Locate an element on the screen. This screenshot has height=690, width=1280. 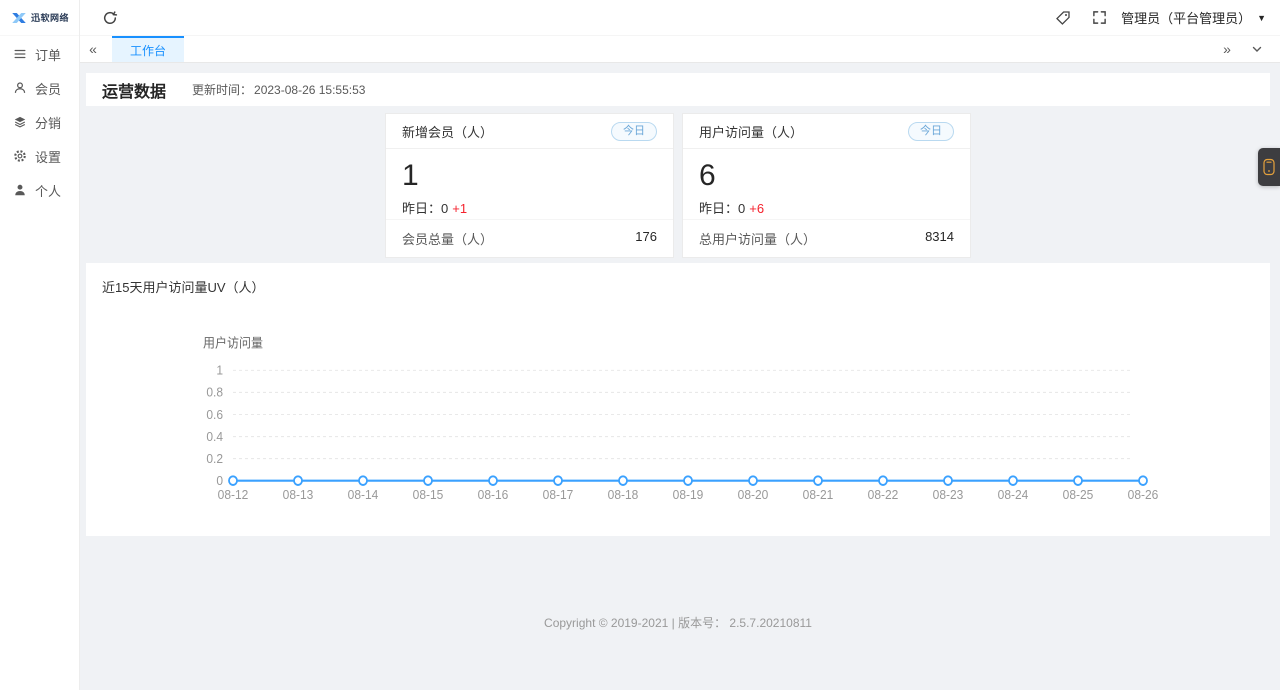
settings-gear-icon is located at coordinates (20, 156).